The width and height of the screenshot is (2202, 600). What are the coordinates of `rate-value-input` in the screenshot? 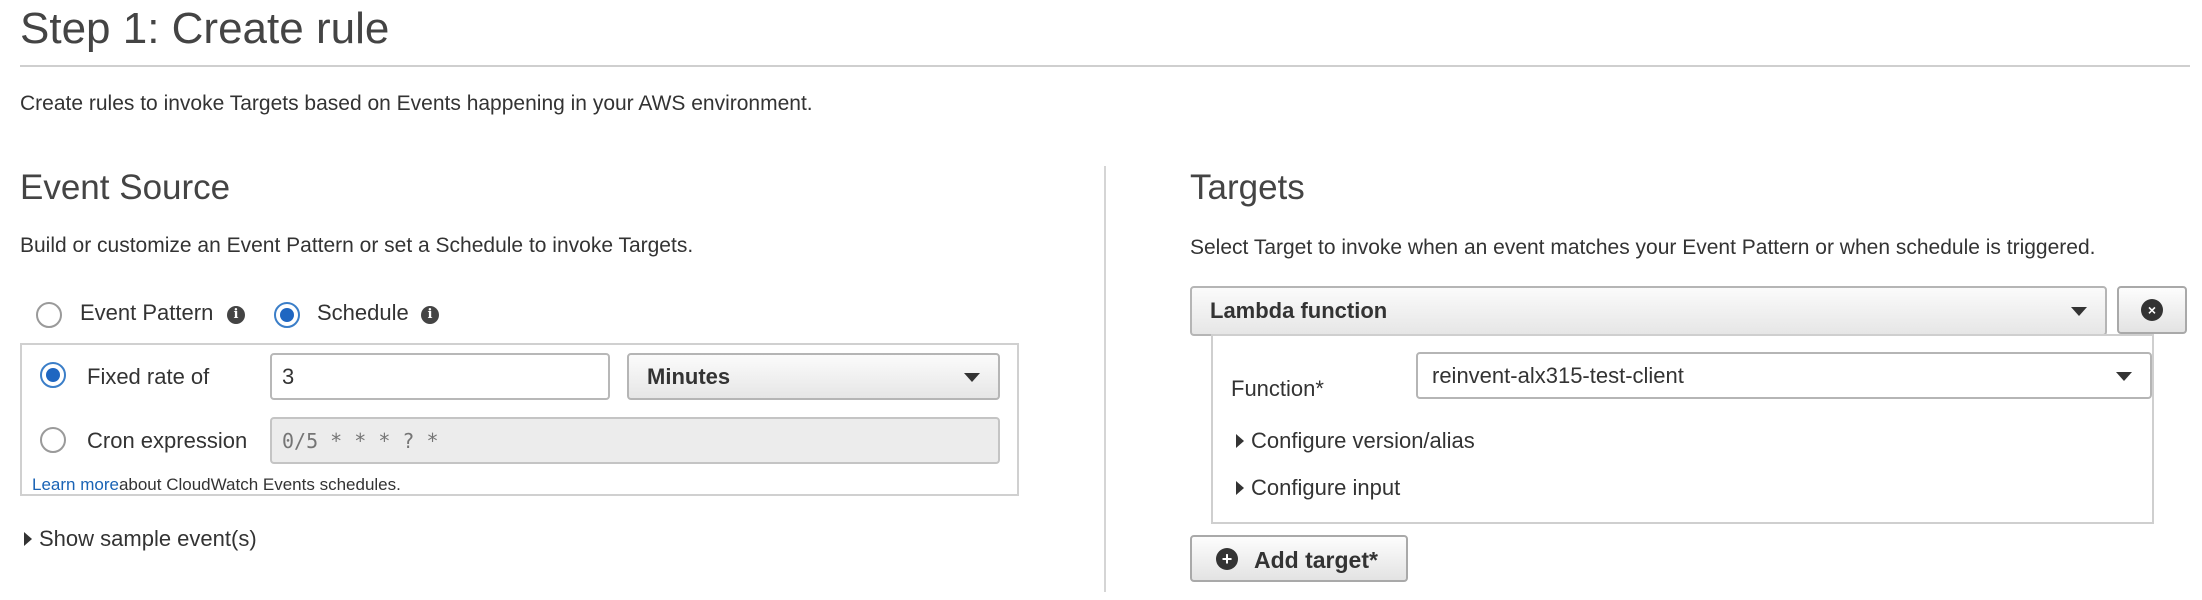 It's located at (440, 376).